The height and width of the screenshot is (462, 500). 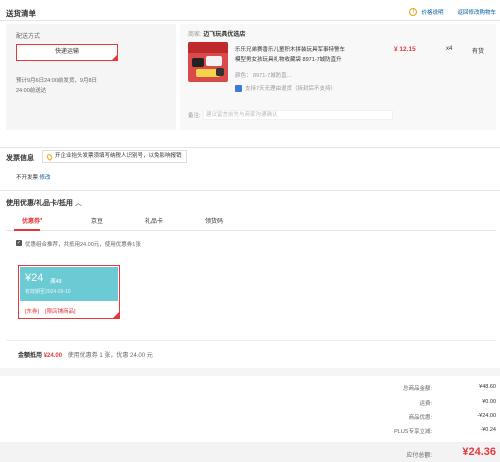 What do you see at coordinates (194, 116) in the screenshot?
I see `remark-label: 备注:` at bounding box center [194, 116].